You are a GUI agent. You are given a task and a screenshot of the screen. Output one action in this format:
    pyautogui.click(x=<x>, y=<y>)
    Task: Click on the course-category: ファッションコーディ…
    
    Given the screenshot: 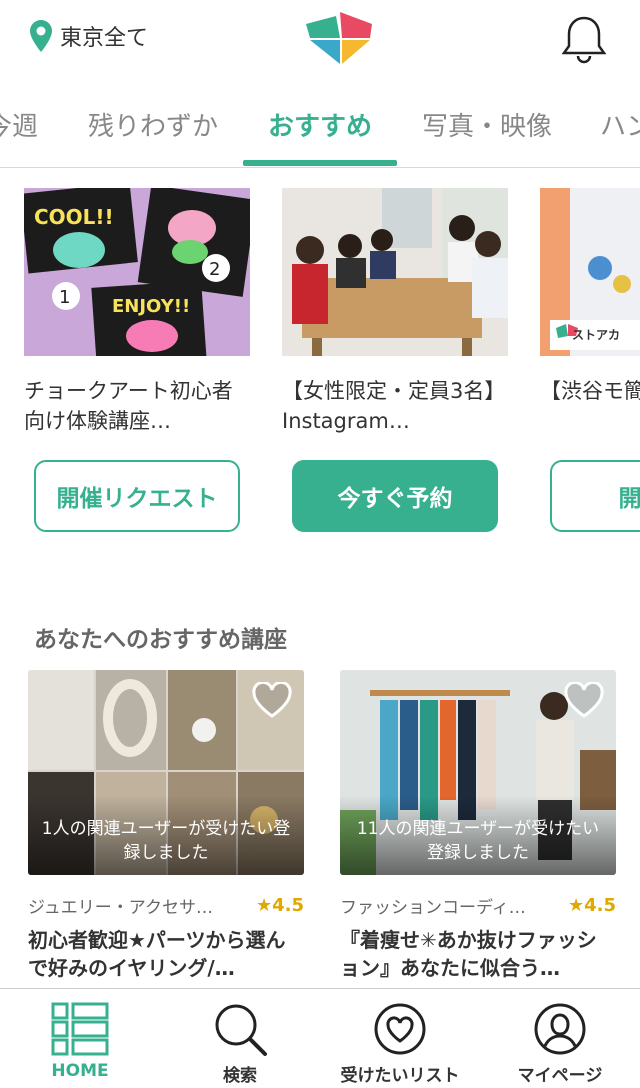 What is the action you would take?
    pyautogui.click(x=433, y=908)
    